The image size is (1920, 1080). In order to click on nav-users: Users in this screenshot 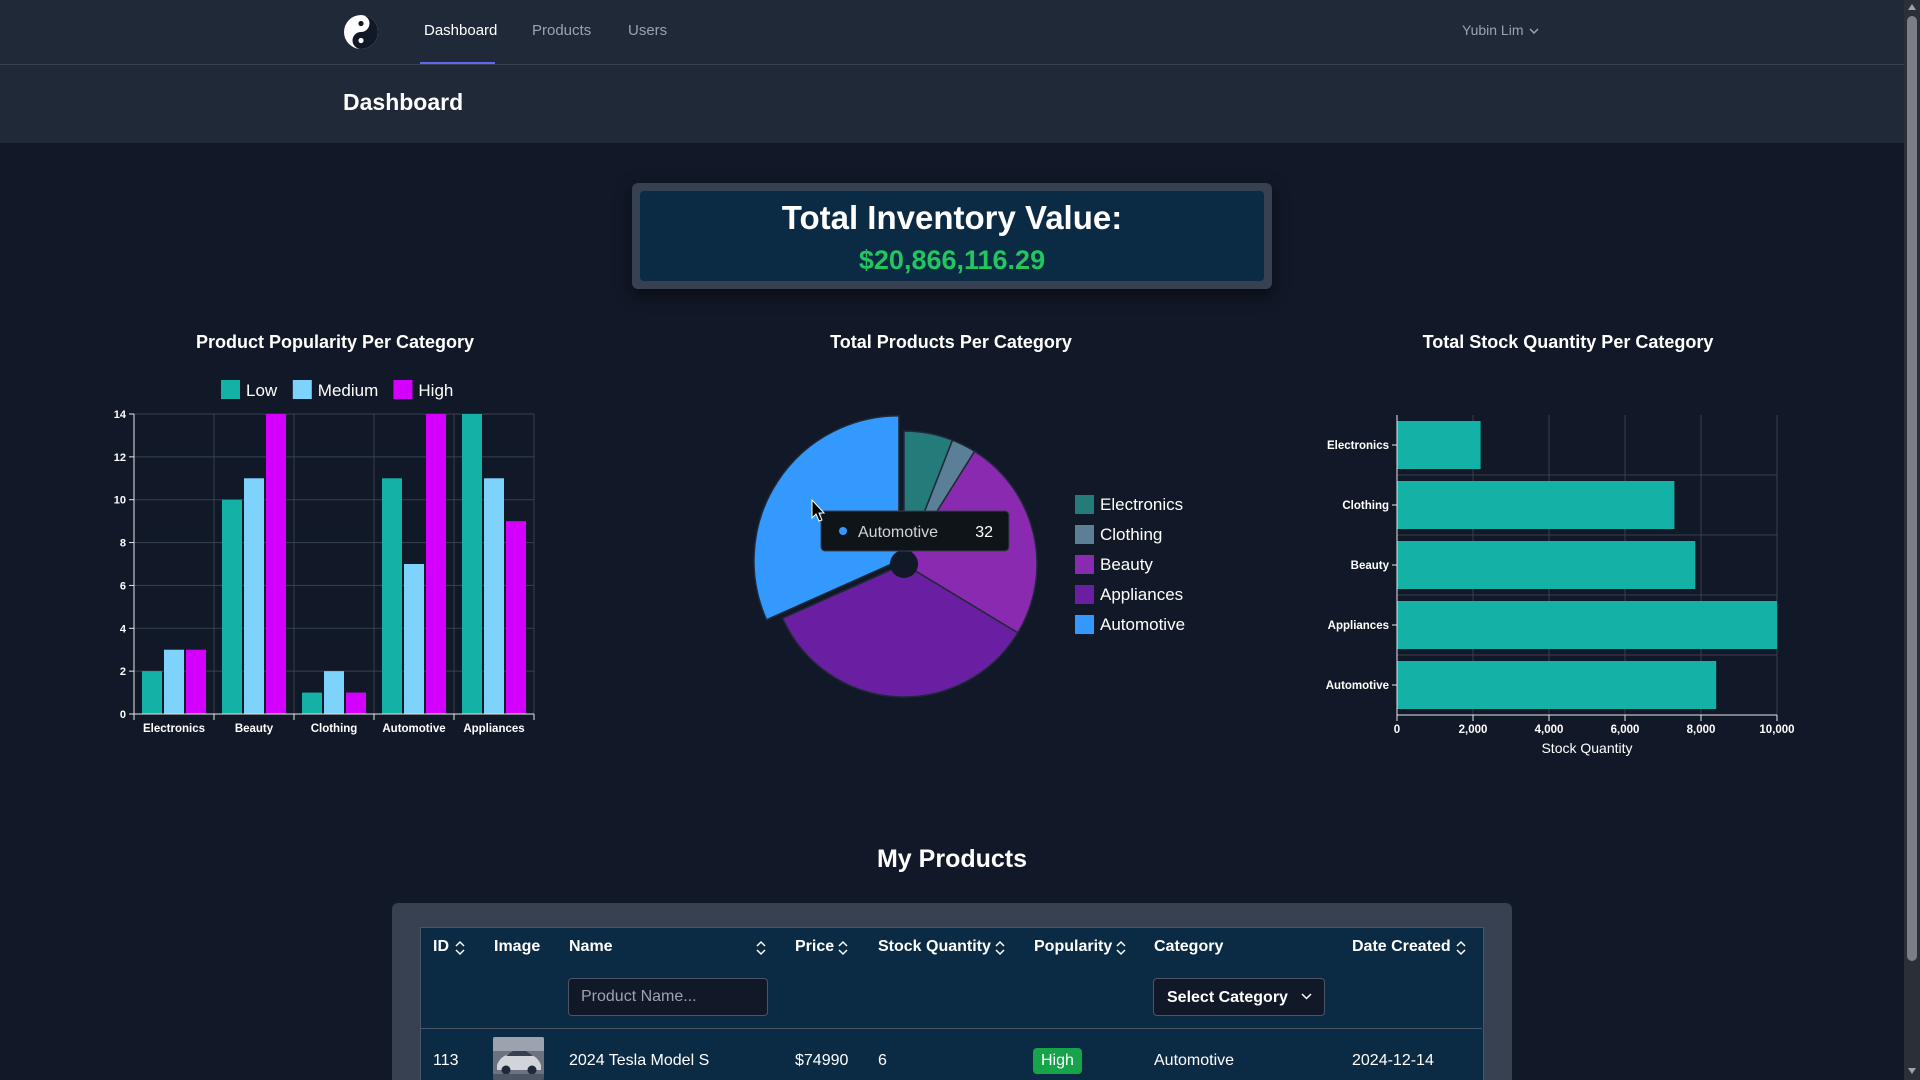, I will do `click(647, 30)`.